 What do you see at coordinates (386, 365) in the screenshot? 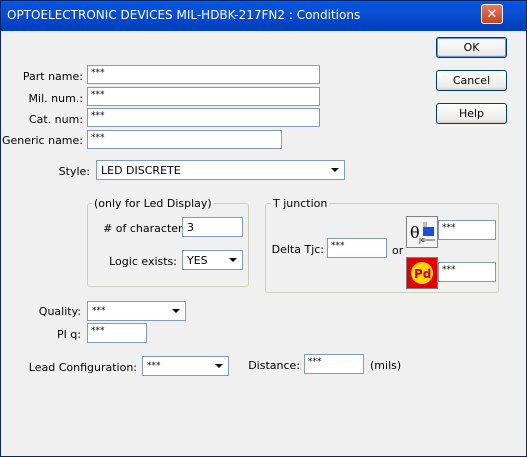
I see `distance-units-label: (mils)` at bounding box center [386, 365].